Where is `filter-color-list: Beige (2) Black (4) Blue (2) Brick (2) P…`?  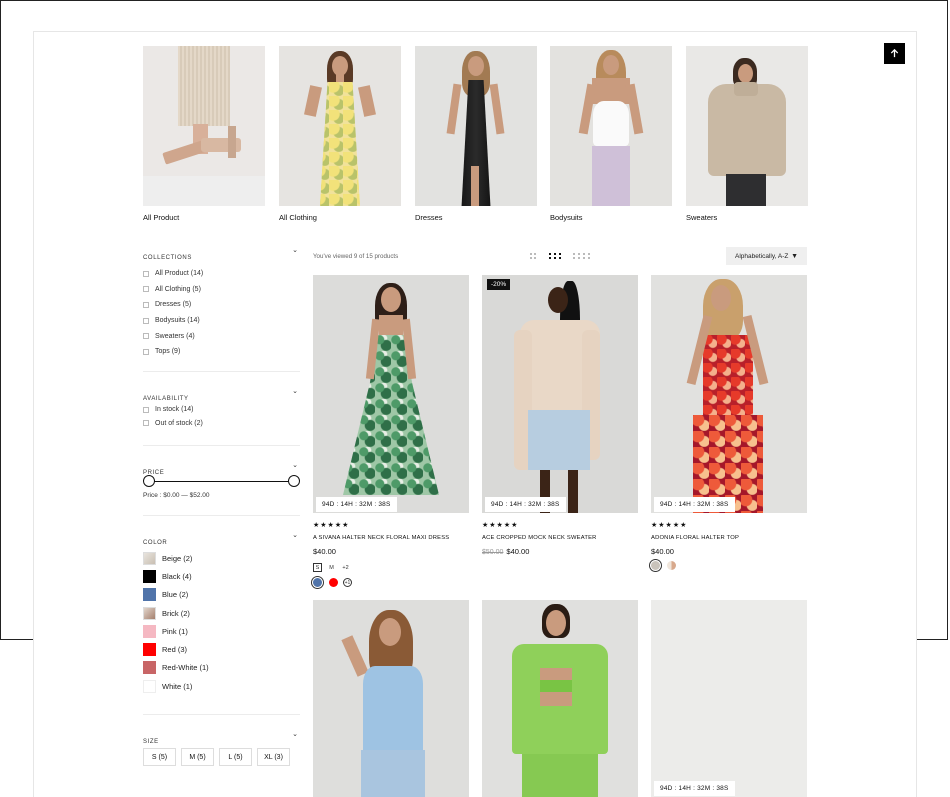
filter-color-list: Beige (2) Black (4) Blue (2) Brick (2) P… is located at coordinates (221, 622).